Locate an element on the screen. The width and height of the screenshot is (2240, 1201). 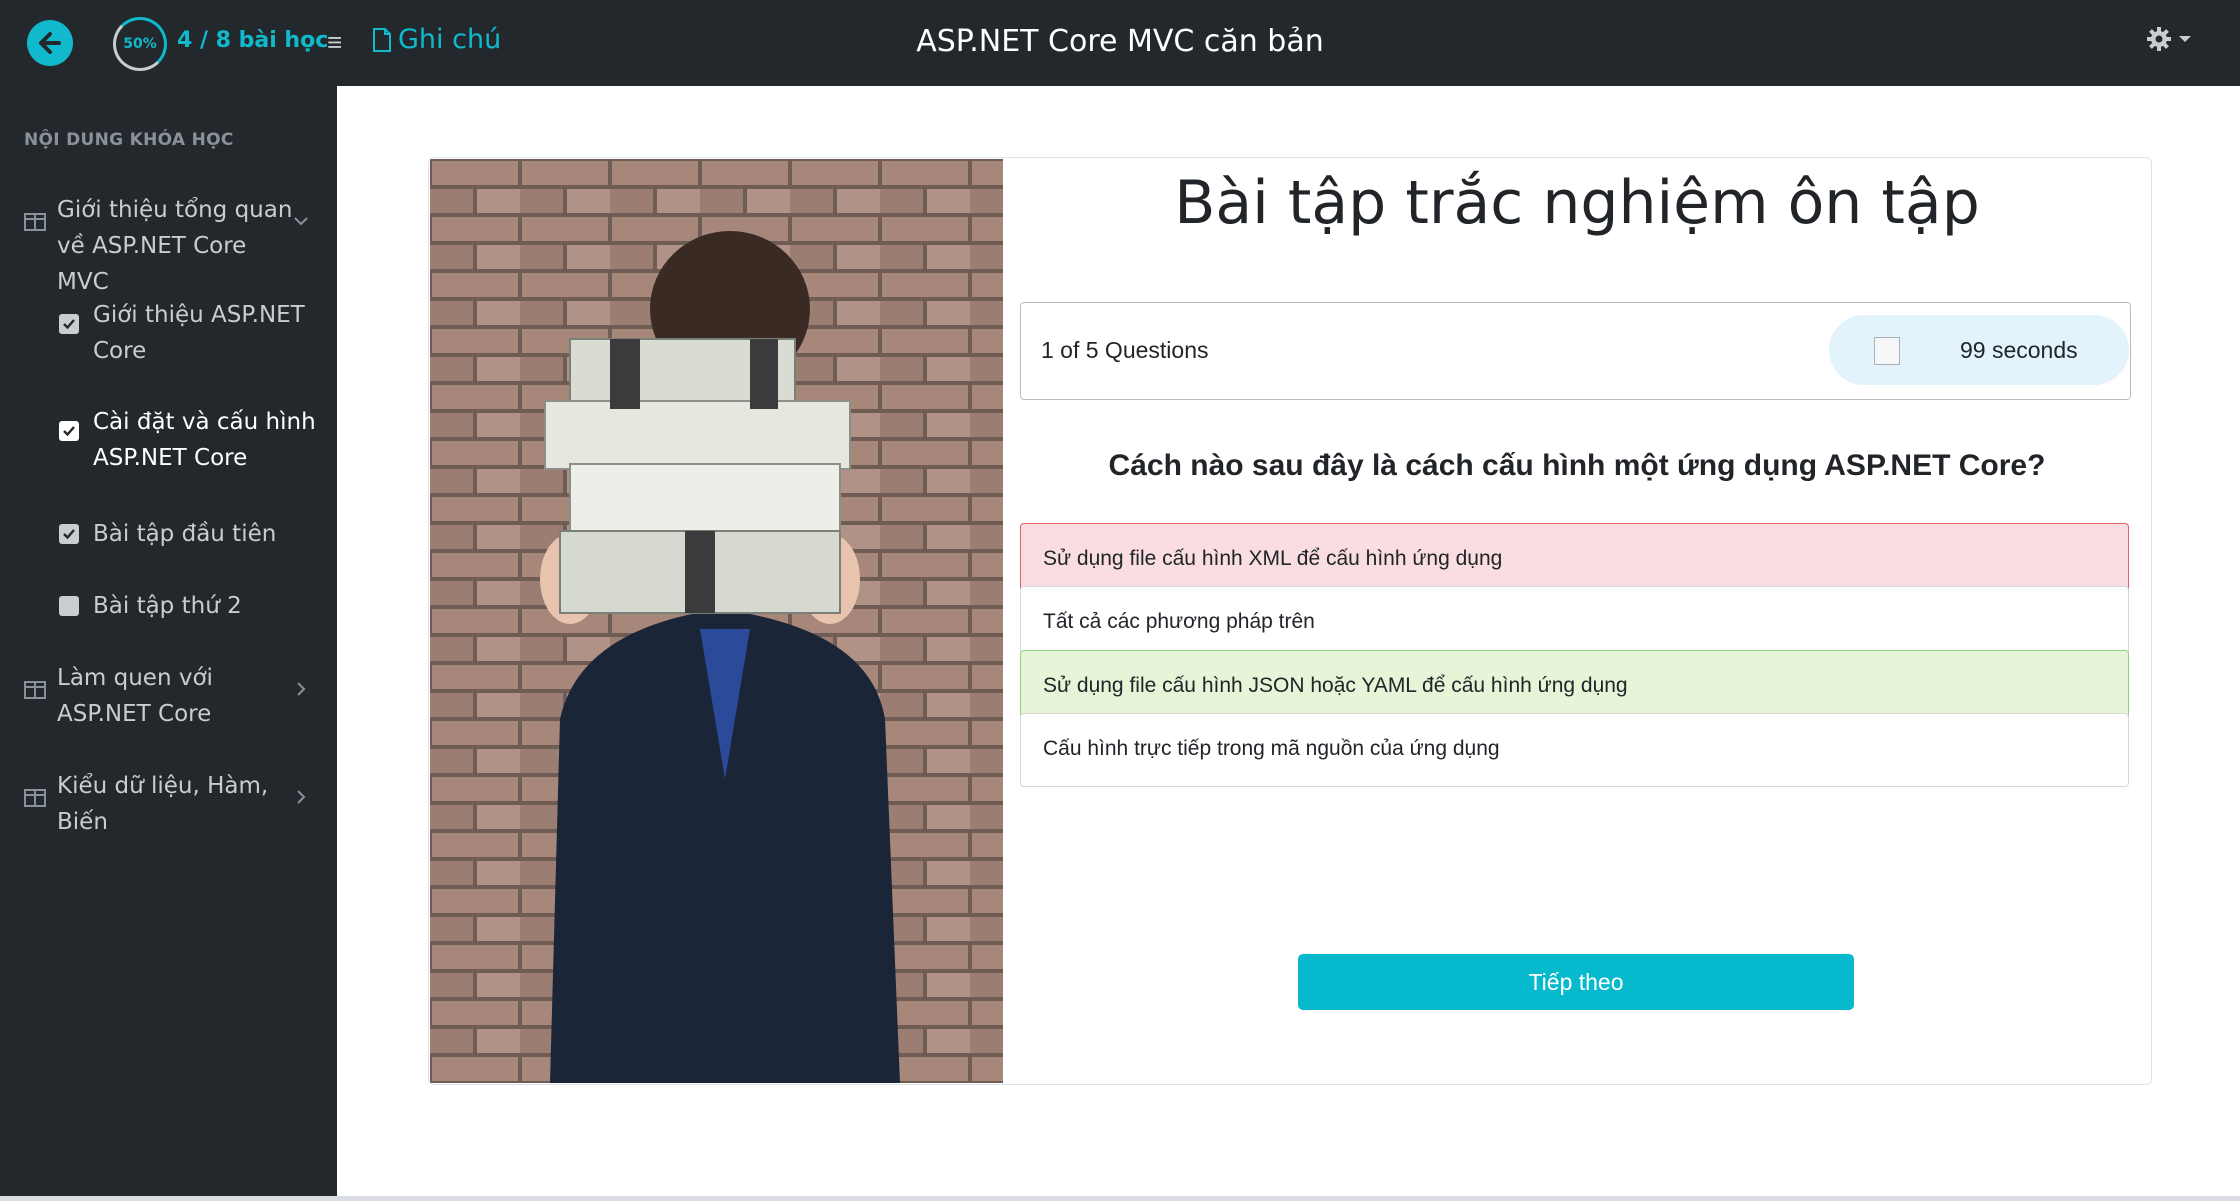
lesson-item-active: Cài đặt và cấu hình ASP.NET Core is located at coordinates (168, 442).